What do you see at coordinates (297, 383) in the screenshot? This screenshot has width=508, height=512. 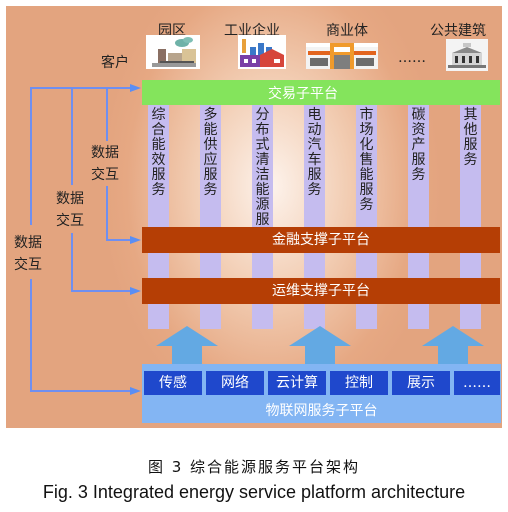 I see `iot-module-cloud: 云计算` at bounding box center [297, 383].